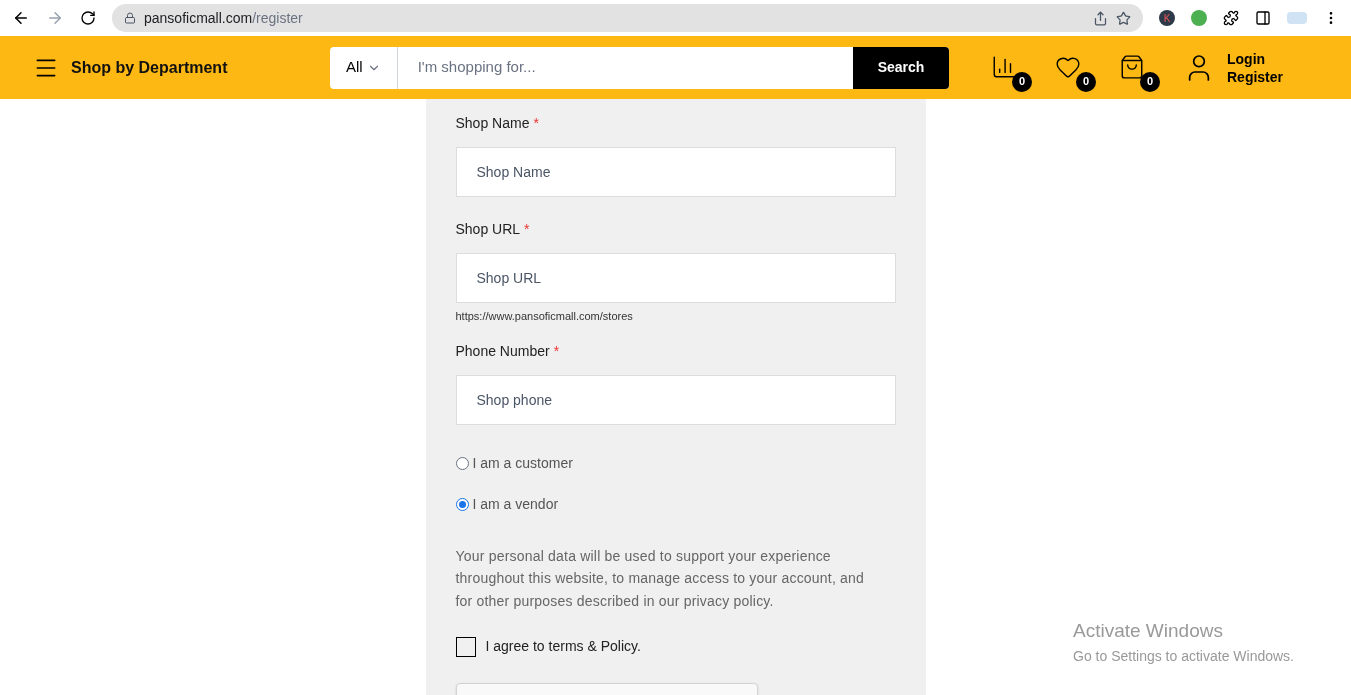 This screenshot has width=1351, height=695. I want to click on category-select: All, so click(364, 67).